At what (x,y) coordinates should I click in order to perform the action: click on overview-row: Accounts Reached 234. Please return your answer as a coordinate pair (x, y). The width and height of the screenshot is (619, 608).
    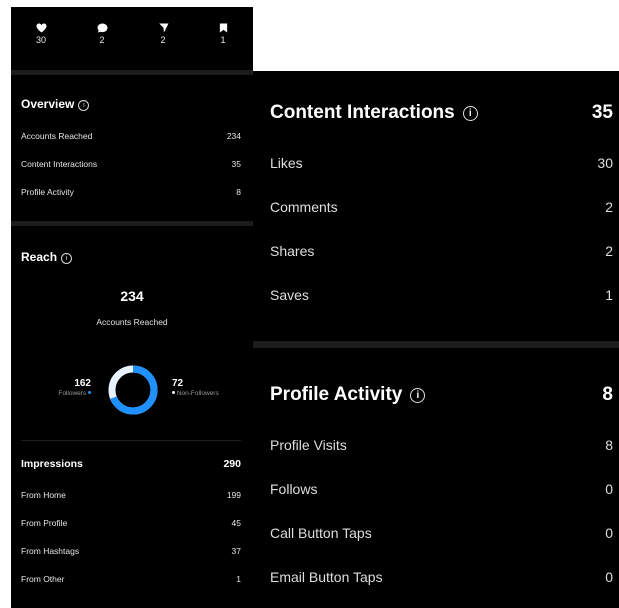
    Looking at the image, I should click on (131, 136).